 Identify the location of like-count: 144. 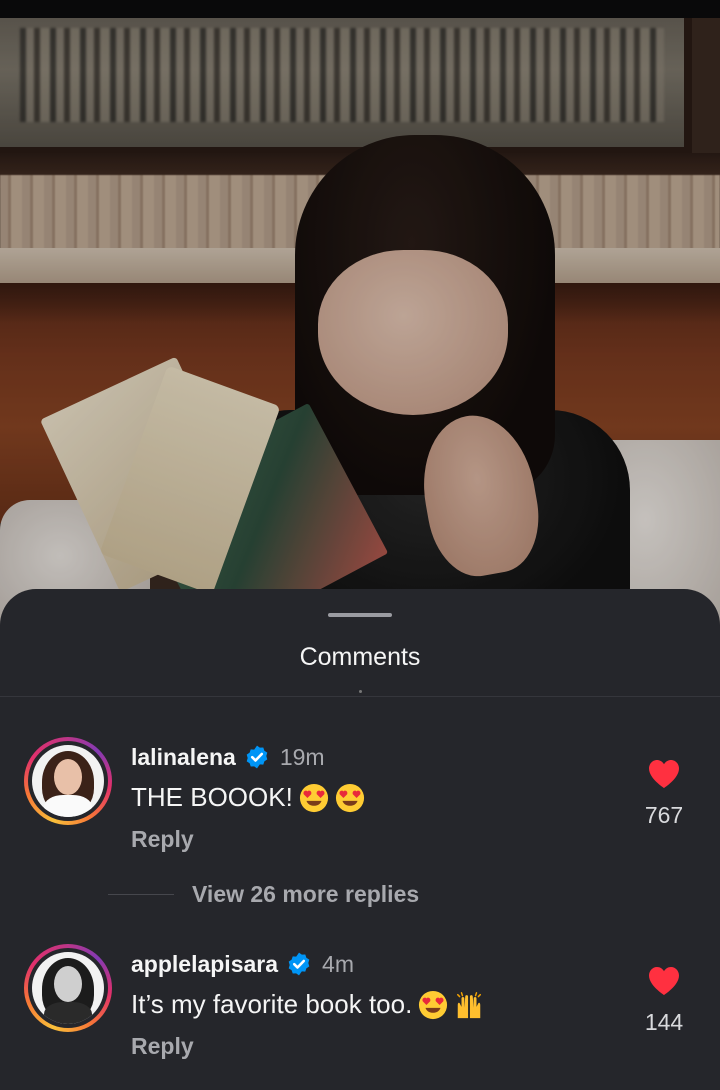
(664, 1022).